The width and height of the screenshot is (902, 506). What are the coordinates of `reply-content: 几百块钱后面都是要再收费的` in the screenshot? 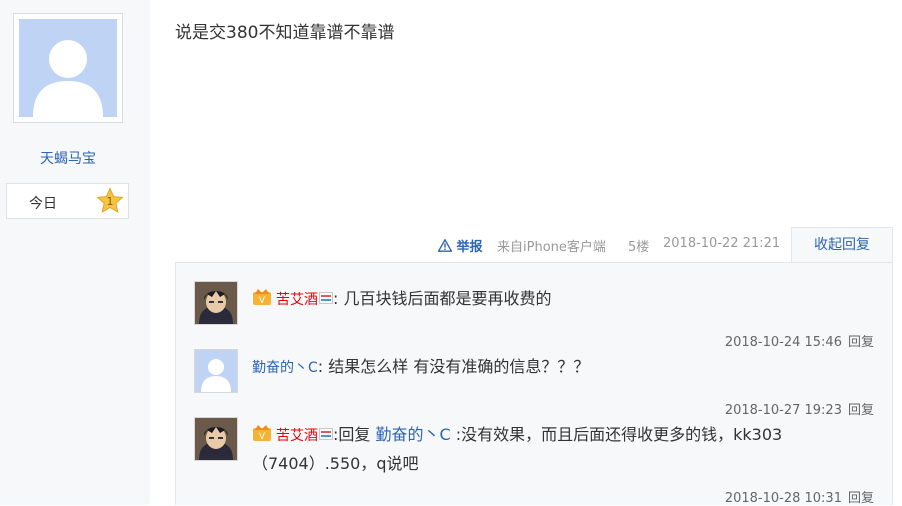 It's located at (445, 298).